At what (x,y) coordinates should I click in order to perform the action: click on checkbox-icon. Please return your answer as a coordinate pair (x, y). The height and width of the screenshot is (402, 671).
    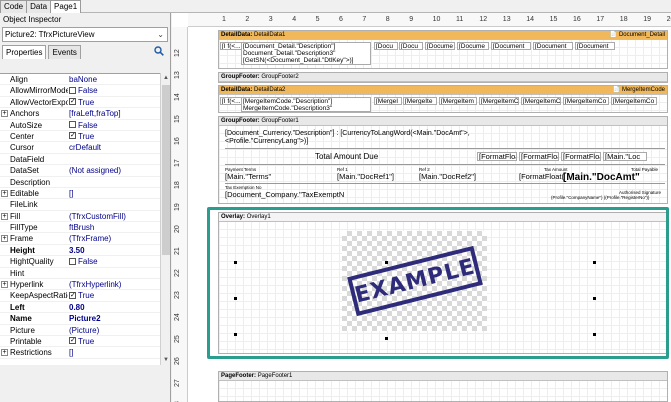
    Looking at the image, I should click on (72, 90).